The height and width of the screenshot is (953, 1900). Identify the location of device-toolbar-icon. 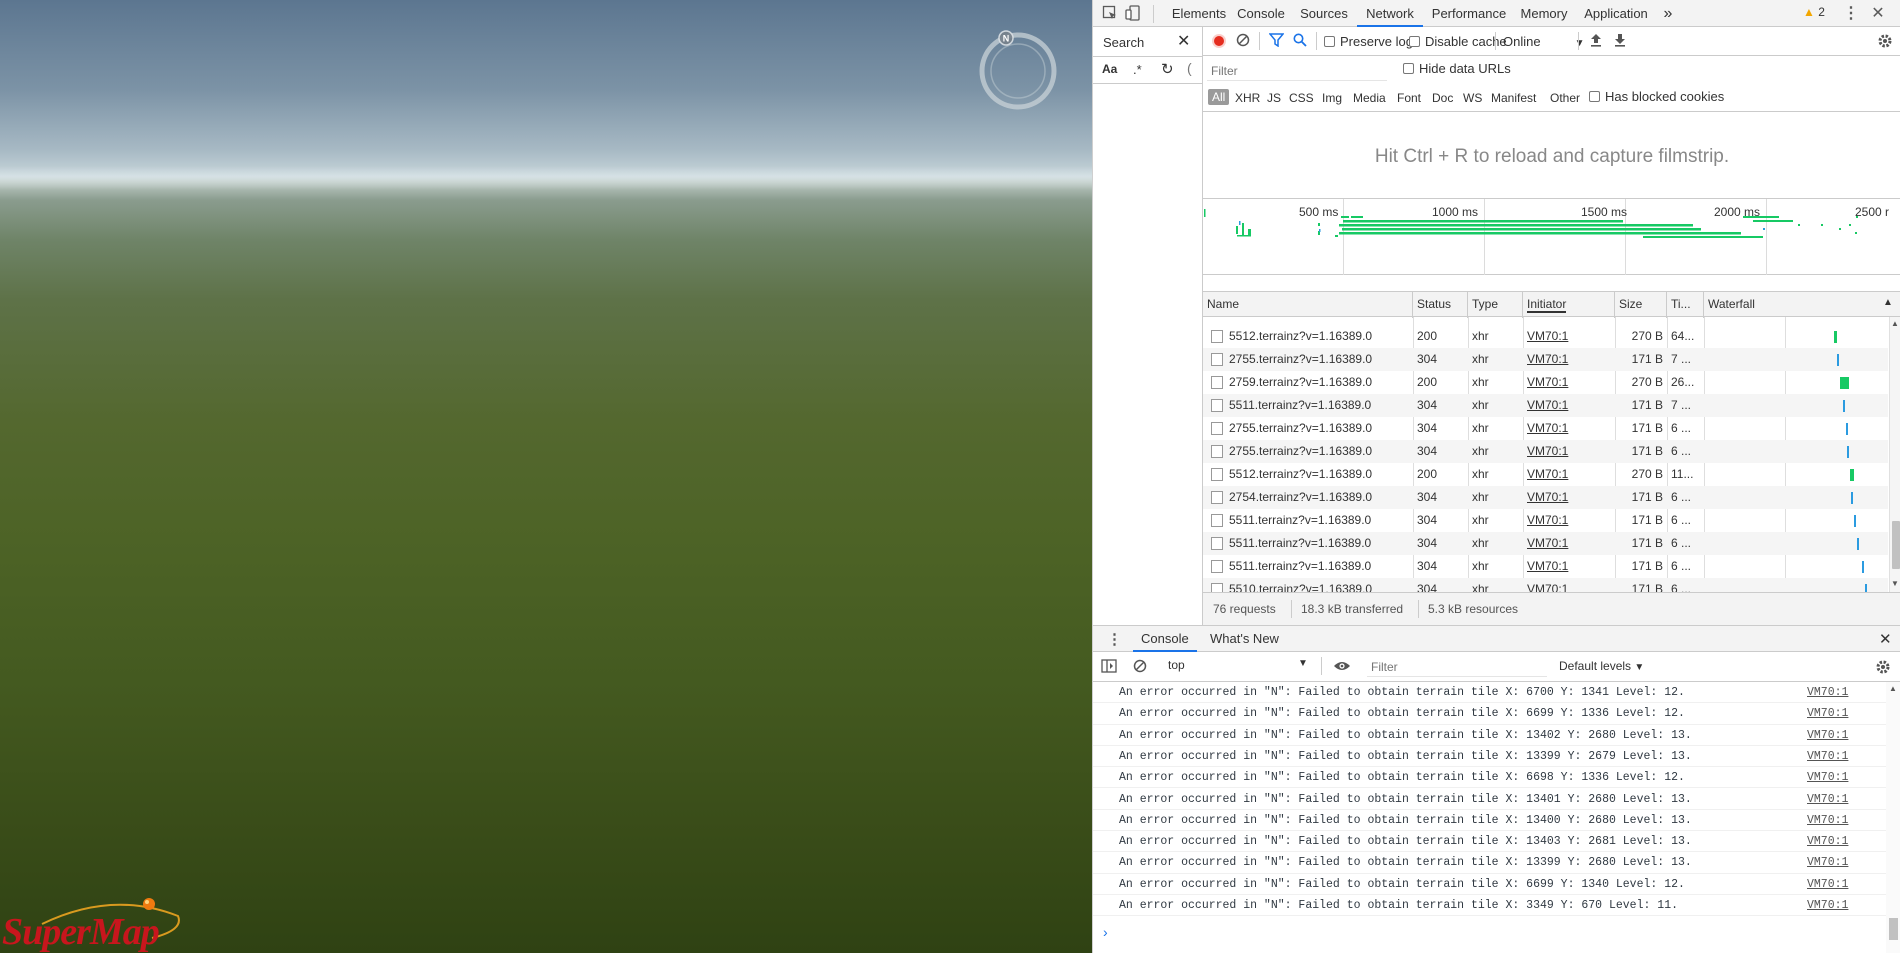
(1133, 14).